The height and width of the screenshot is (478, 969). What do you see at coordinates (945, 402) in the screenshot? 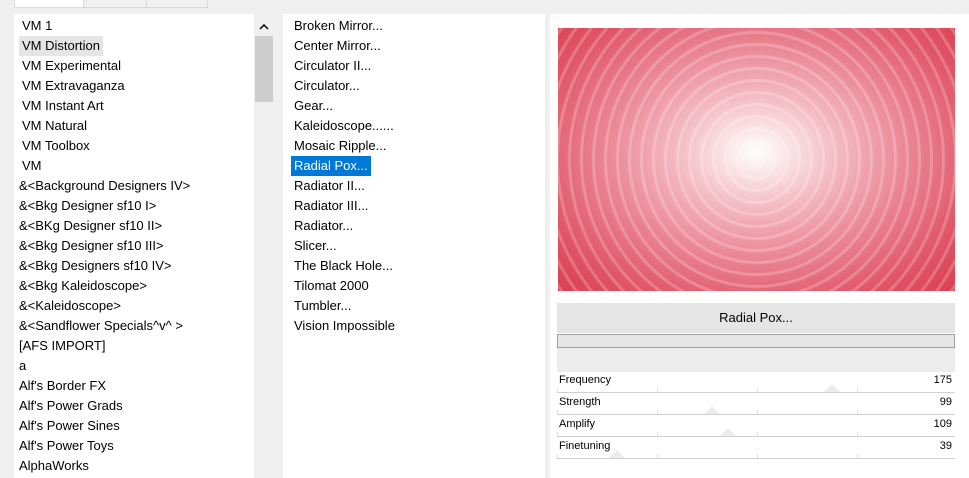
I see `param-value: 99` at bounding box center [945, 402].